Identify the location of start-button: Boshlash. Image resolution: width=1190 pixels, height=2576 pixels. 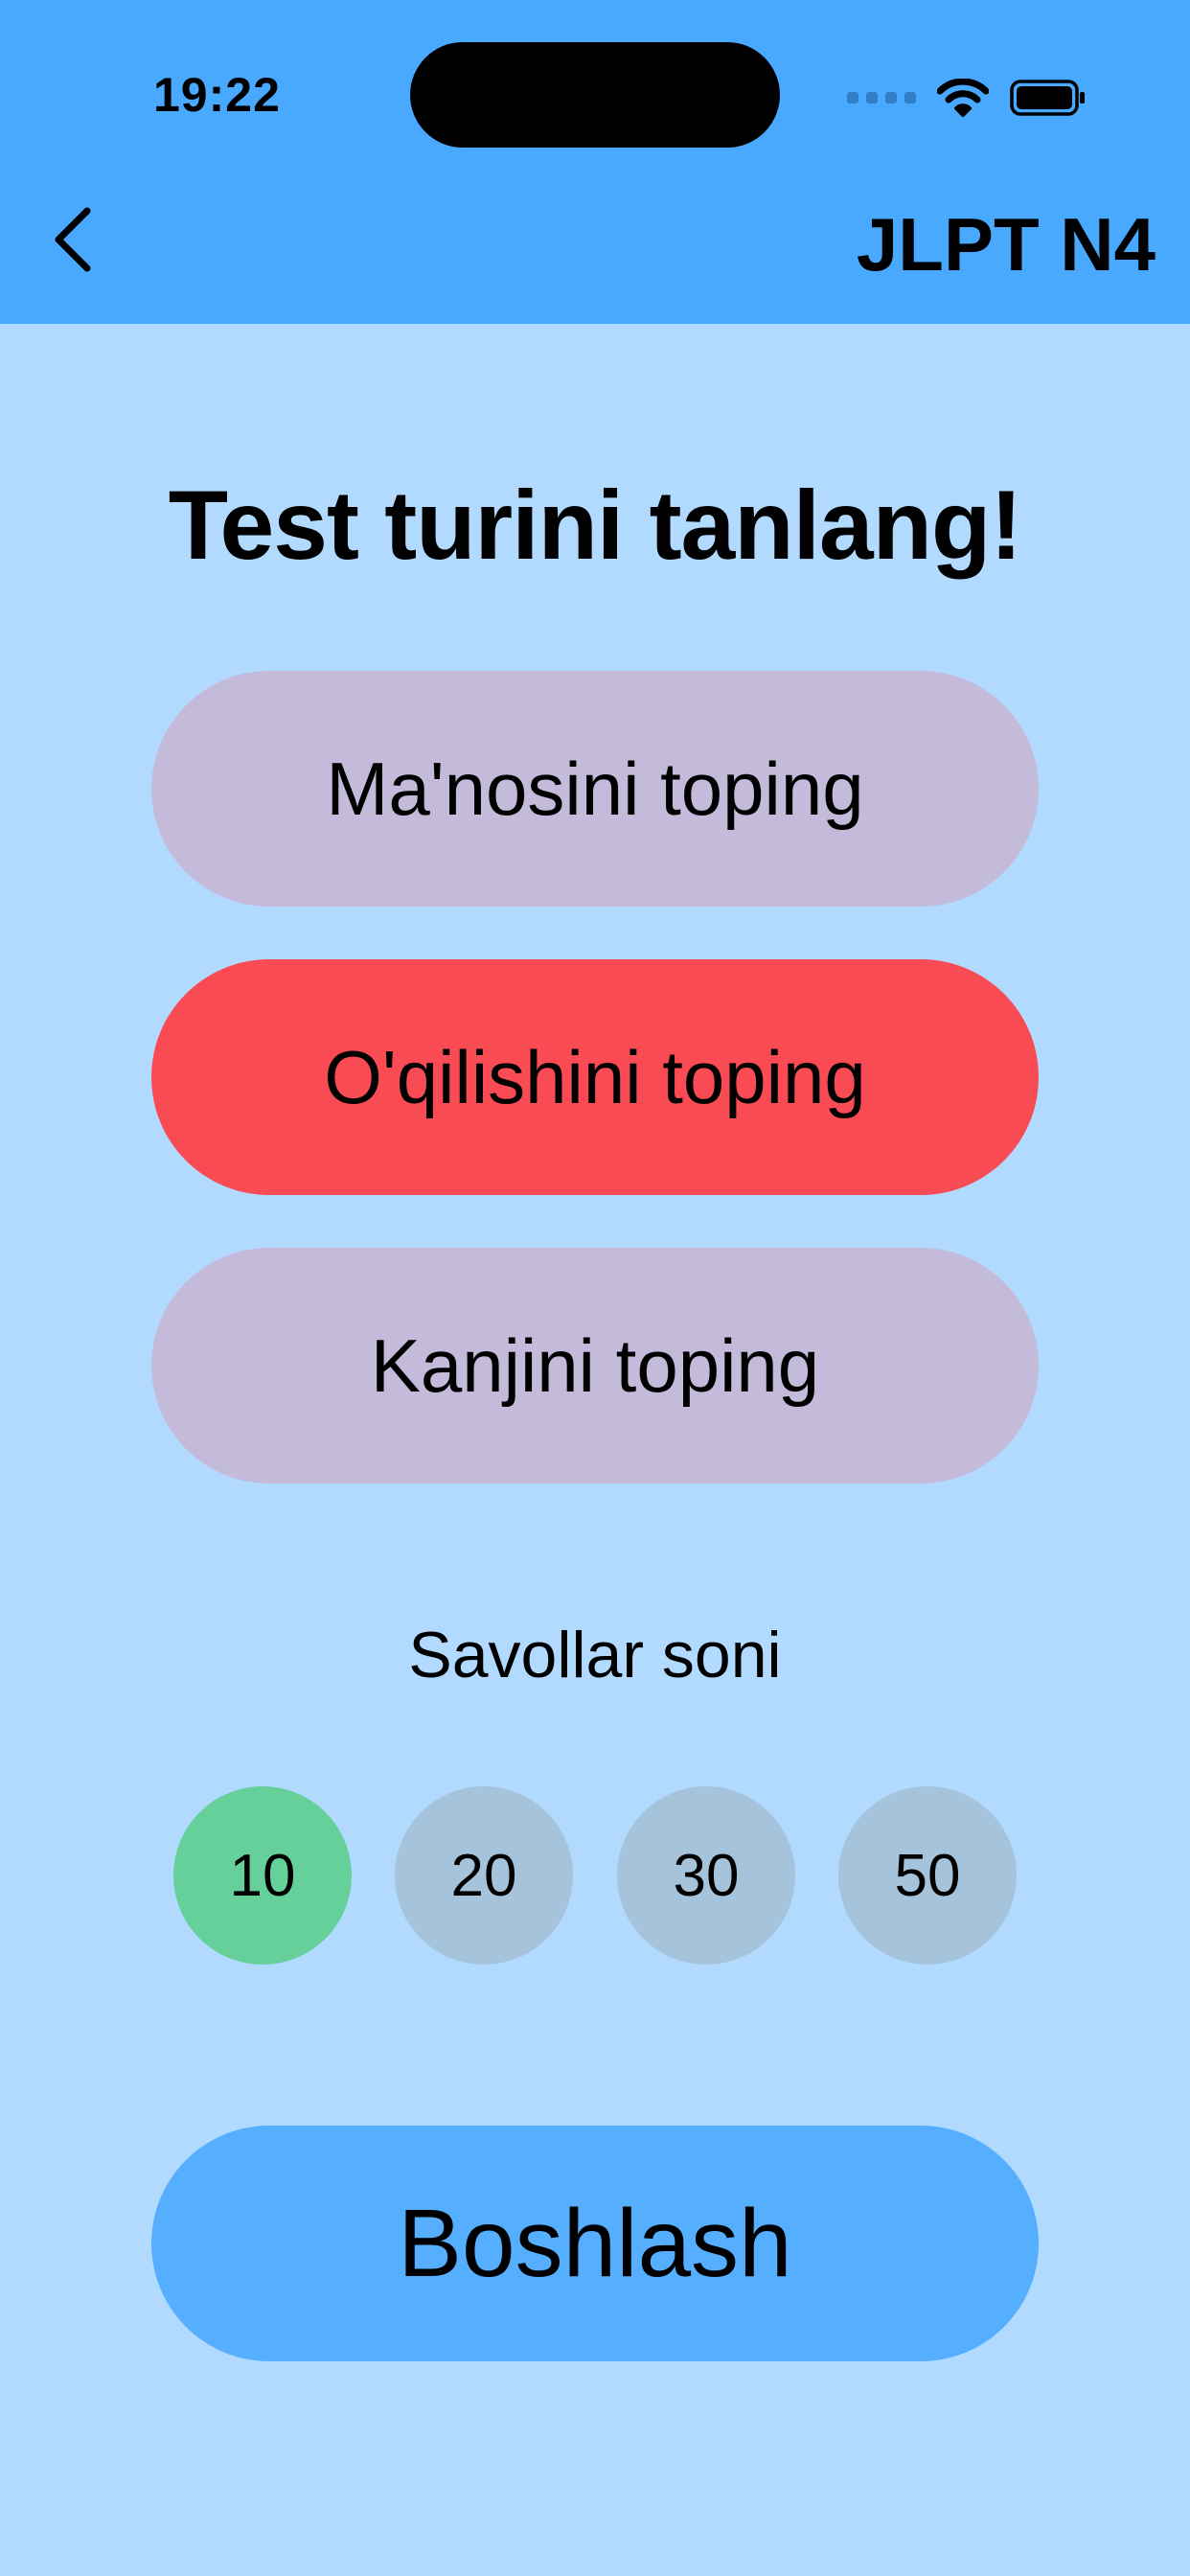
(595, 2243).